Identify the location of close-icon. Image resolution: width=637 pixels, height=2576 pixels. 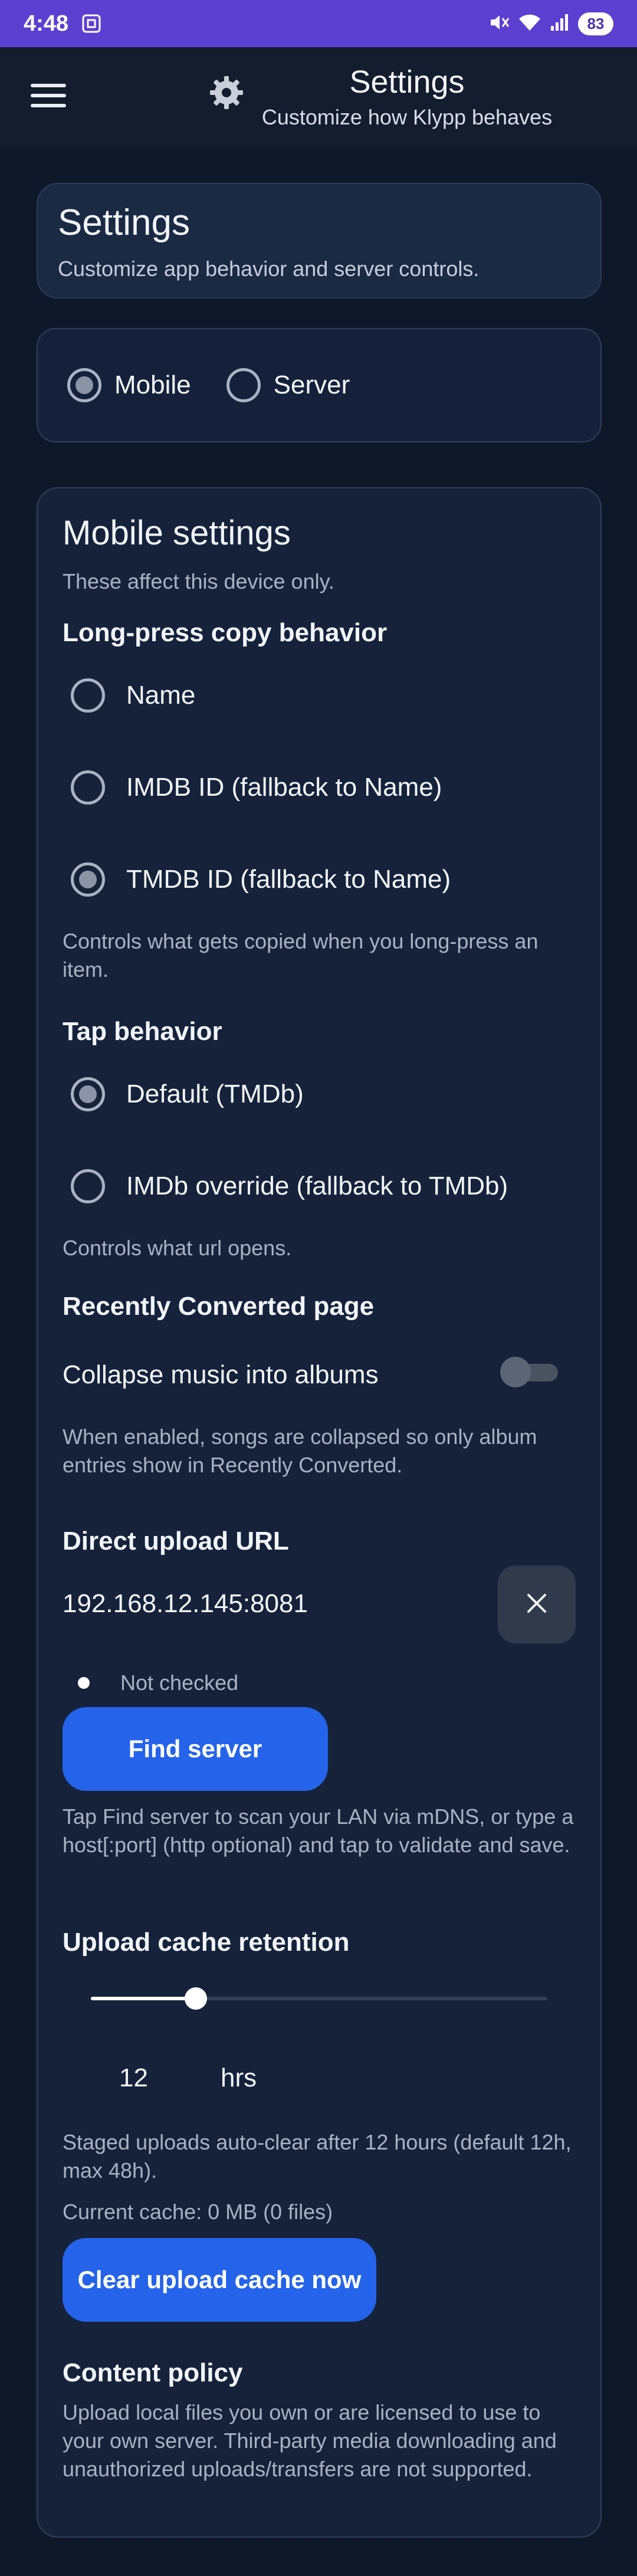
(537, 1604).